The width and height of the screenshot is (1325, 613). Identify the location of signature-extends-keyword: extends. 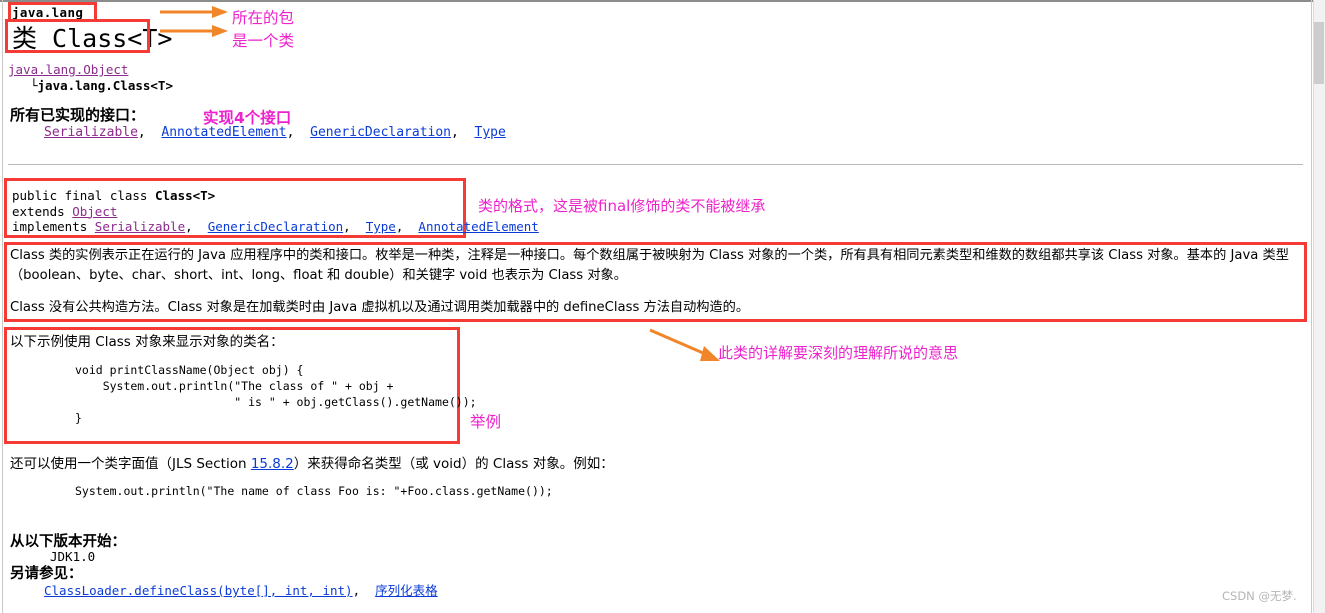
(42, 211).